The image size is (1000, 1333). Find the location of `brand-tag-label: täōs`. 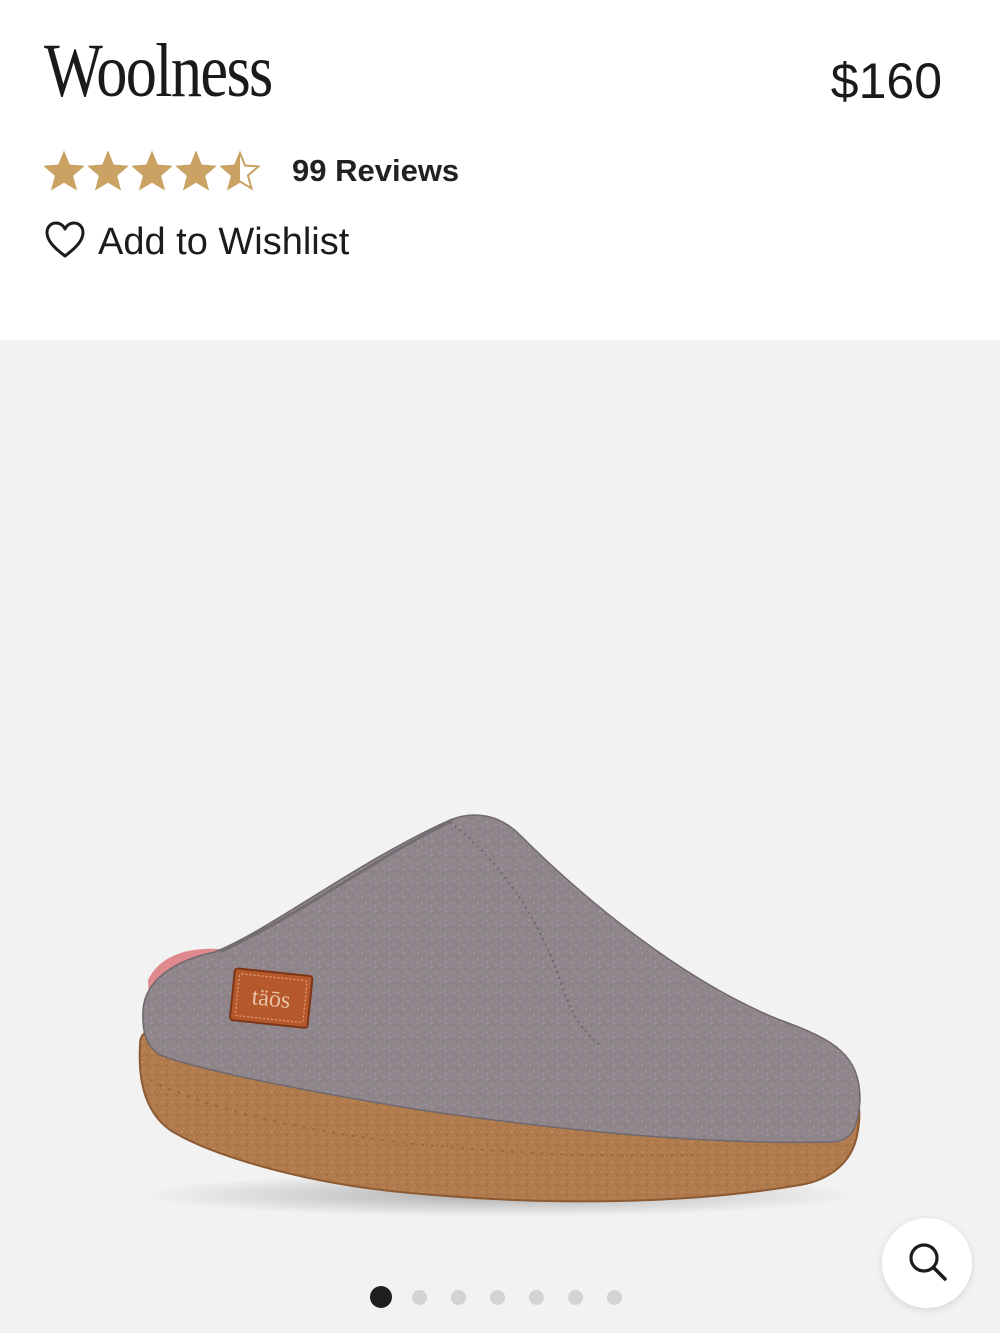

brand-tag-label: täōs is located at coordinates (271, 999).